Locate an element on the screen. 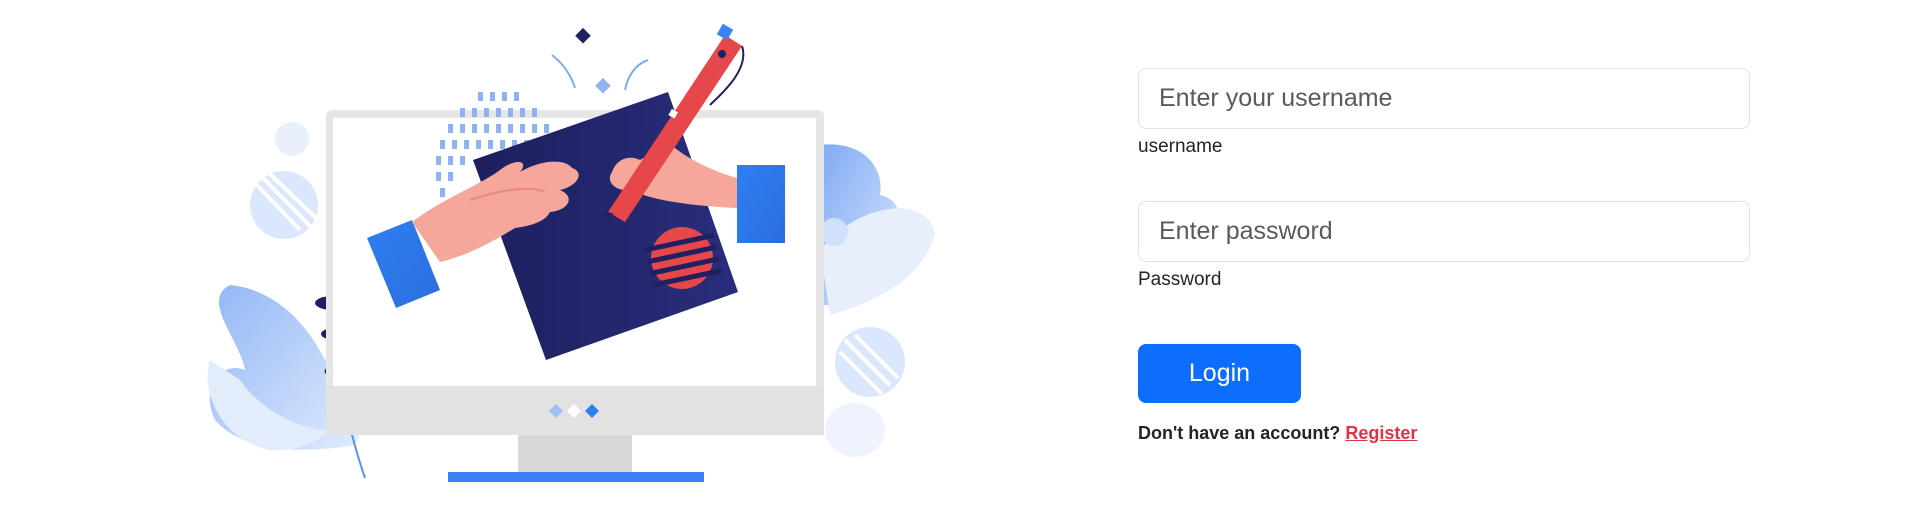 Image resolution: width=1918 pixels, height=510 pixels. register-link: Register is located at coordinates (1381, 433).